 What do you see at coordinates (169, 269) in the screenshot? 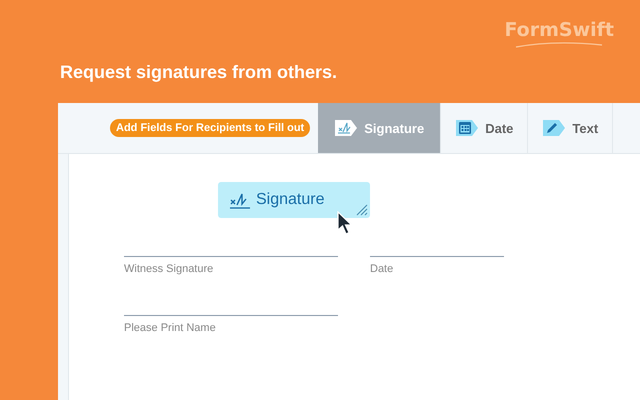
I see `field-label: Witness Signature` at bounding box center [169, 269].